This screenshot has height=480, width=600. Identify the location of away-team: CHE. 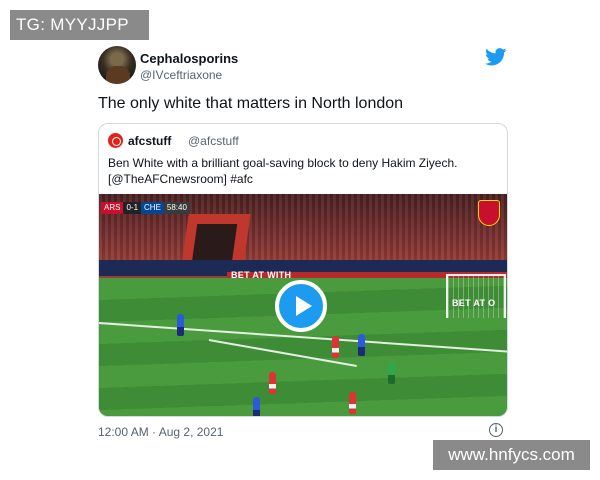
(152, 208).